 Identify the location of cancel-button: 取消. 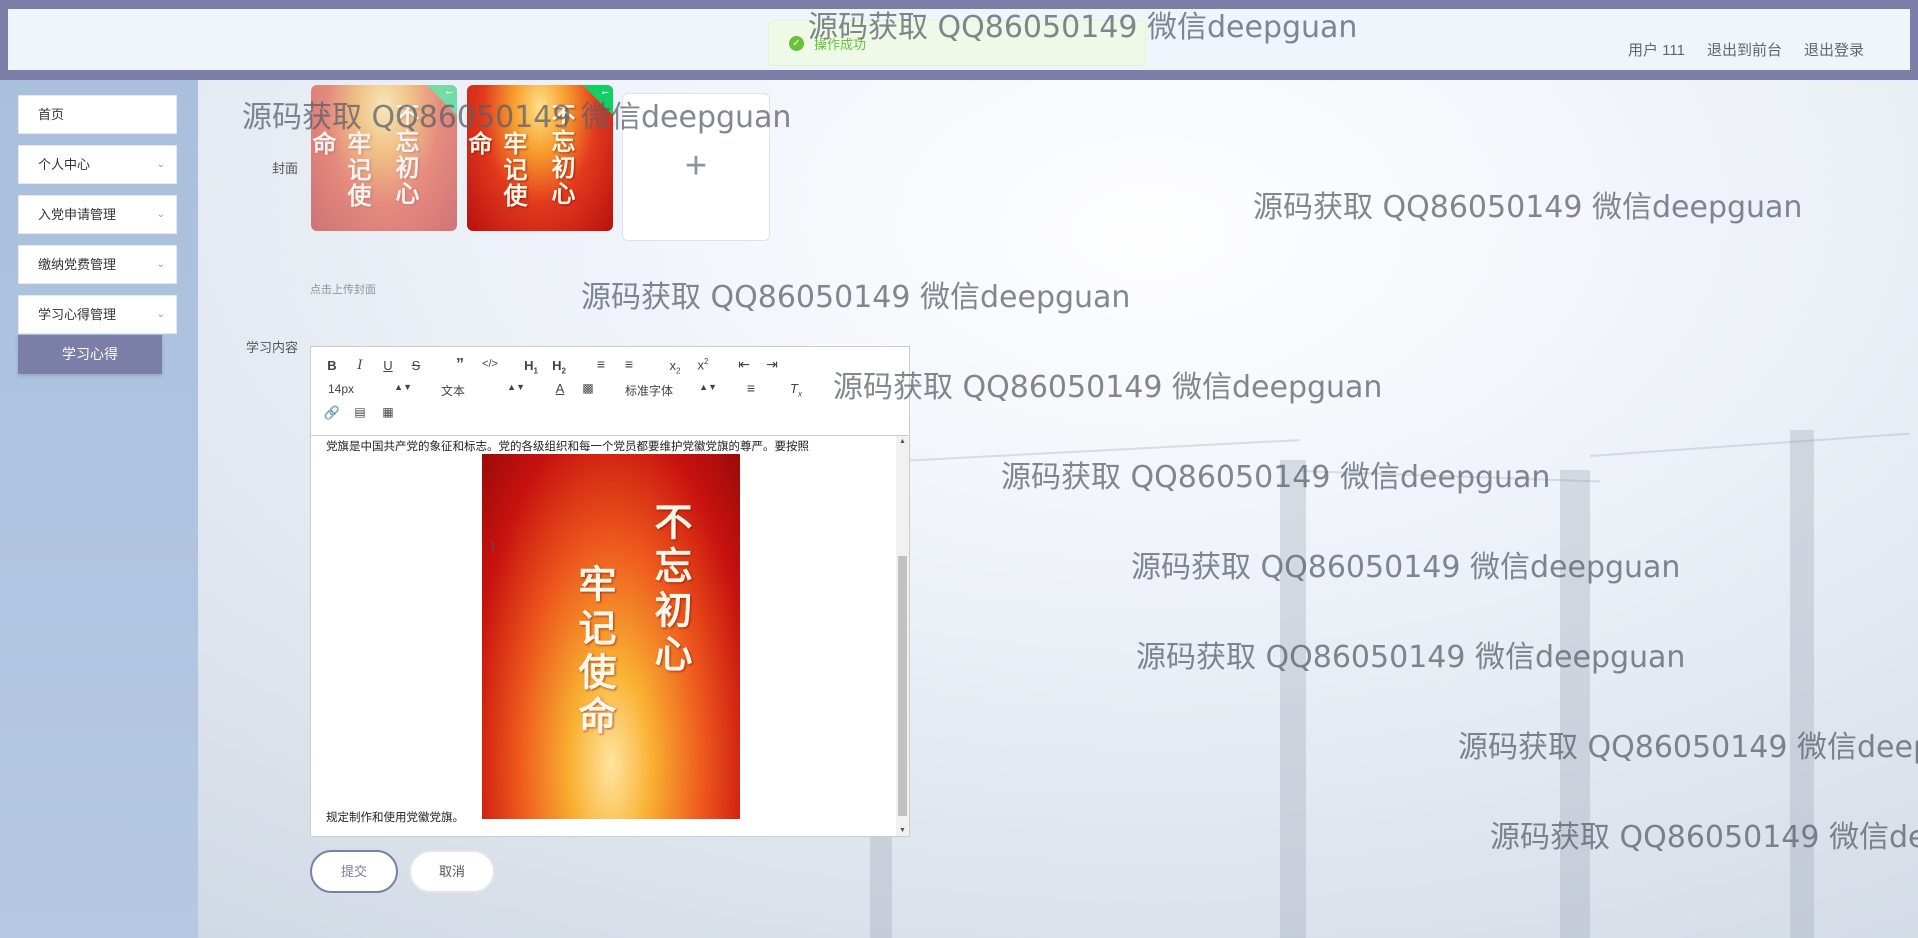
(452, 871).